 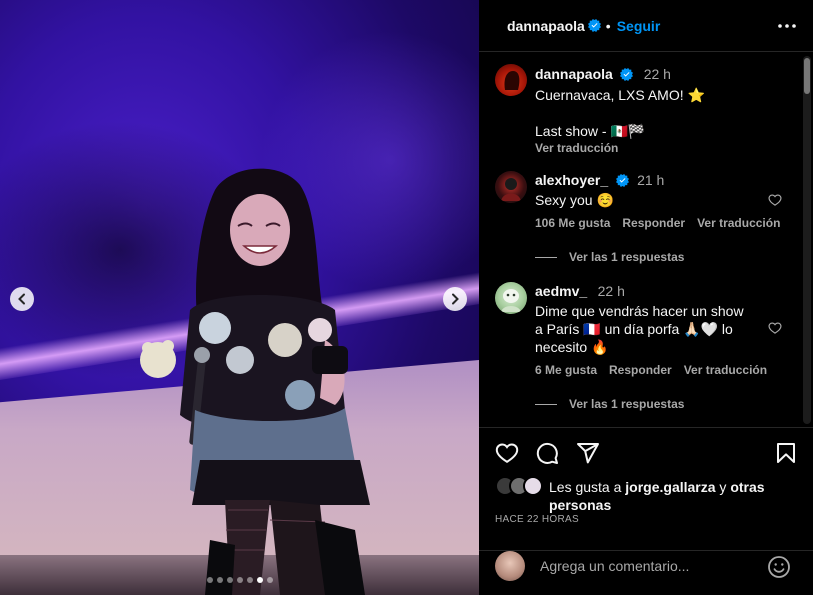 I want to click on liker-avatar, so click(x=533, y=486).